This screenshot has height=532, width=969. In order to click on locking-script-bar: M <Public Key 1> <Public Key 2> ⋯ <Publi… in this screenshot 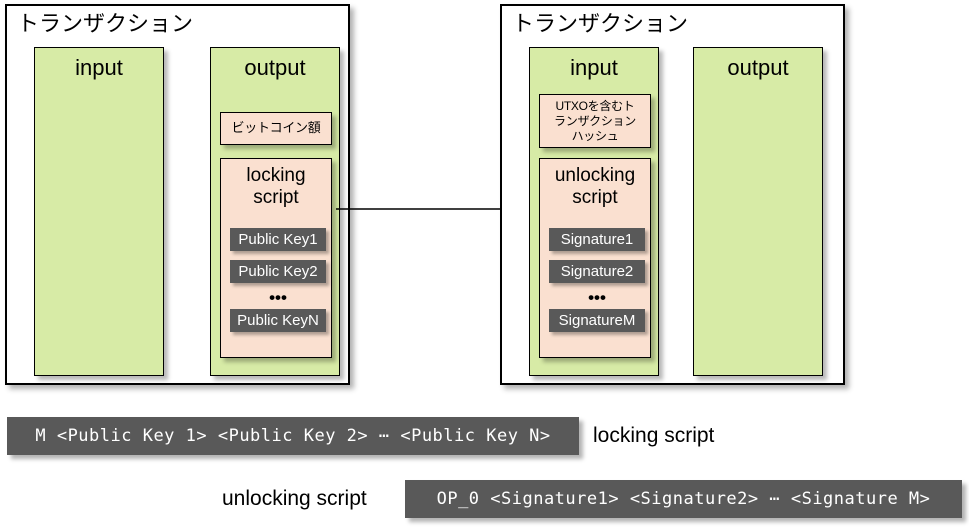, I will do `click(293, 436)`.